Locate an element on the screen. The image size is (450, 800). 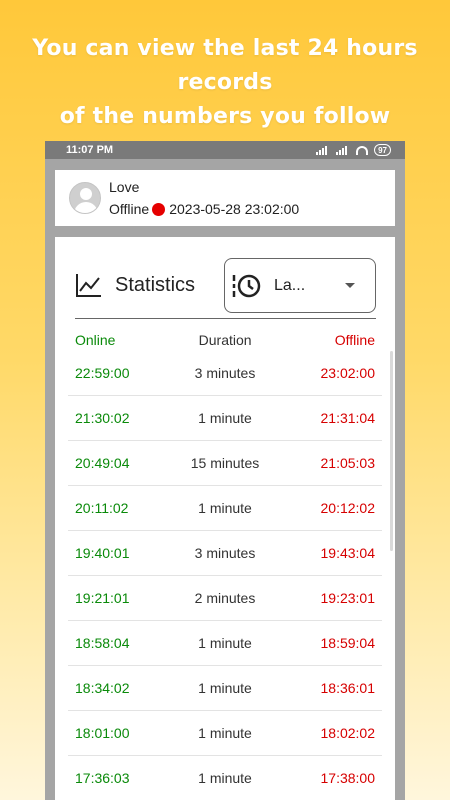
chevron-down-icon is located at coordinates (350, 285).